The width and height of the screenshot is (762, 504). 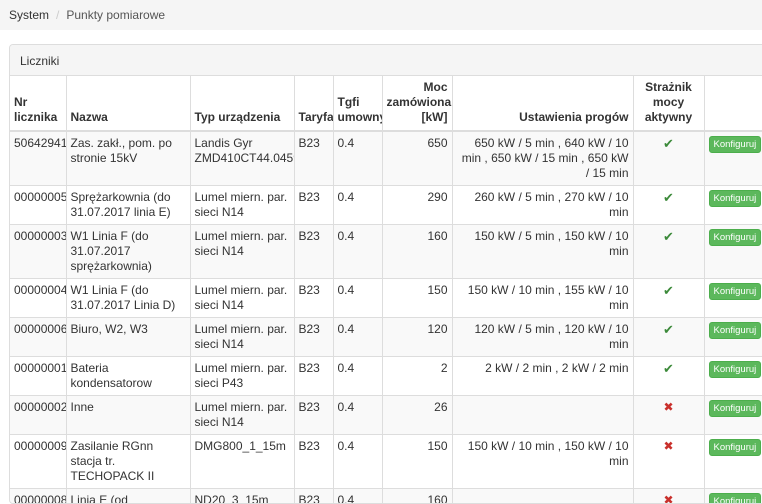 I want to click on header-tgfi: Tgfi umowny, so click(x=357, y=103).